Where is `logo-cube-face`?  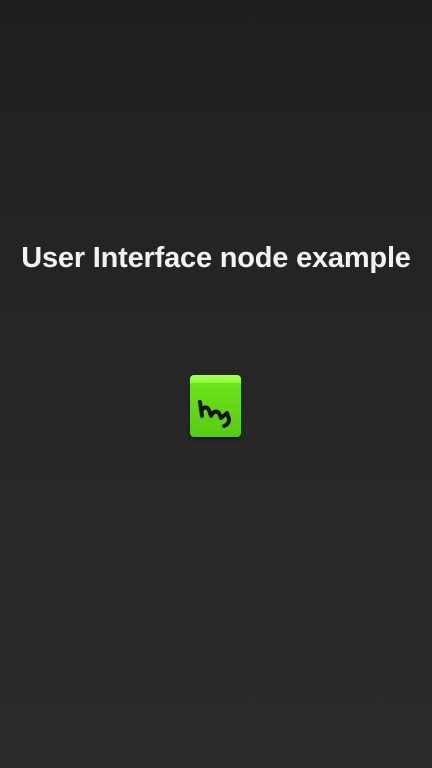 logo-cube-face is located at coordinates (215, 410).